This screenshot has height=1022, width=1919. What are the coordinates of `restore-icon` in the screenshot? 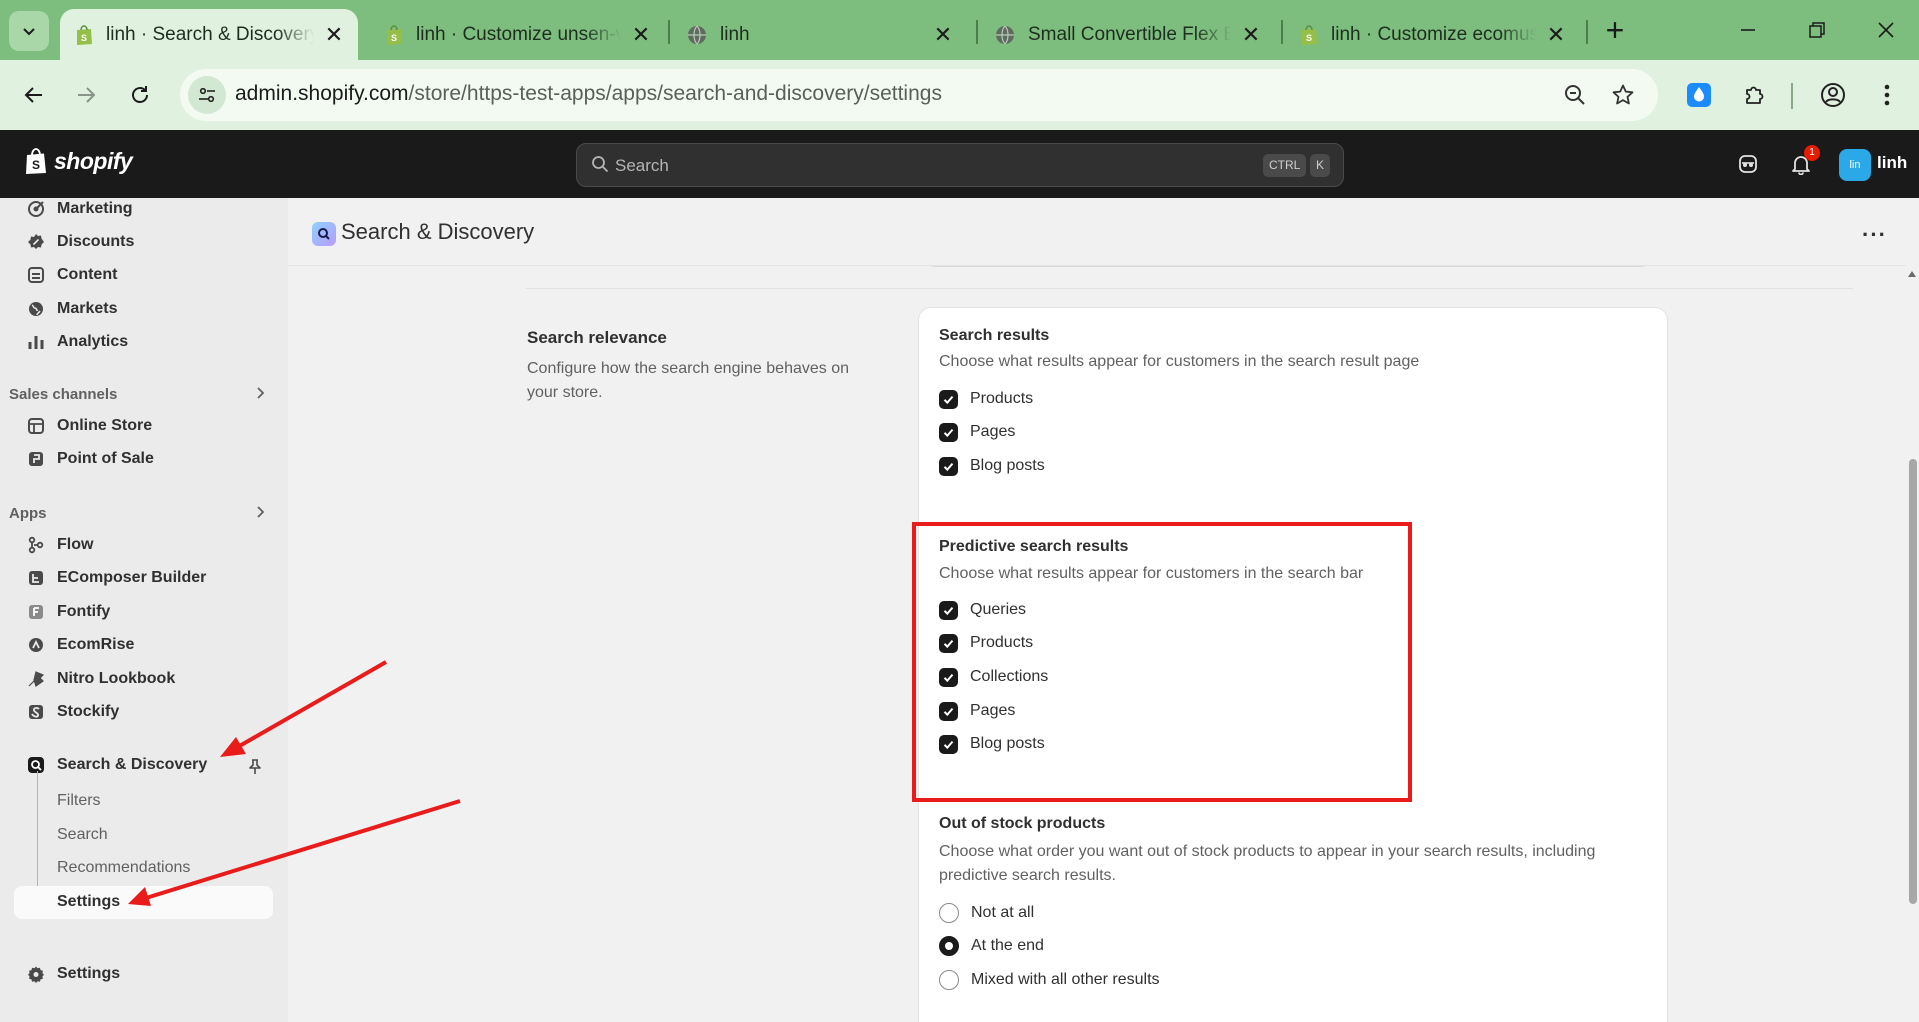 It's located at (1817, 30).